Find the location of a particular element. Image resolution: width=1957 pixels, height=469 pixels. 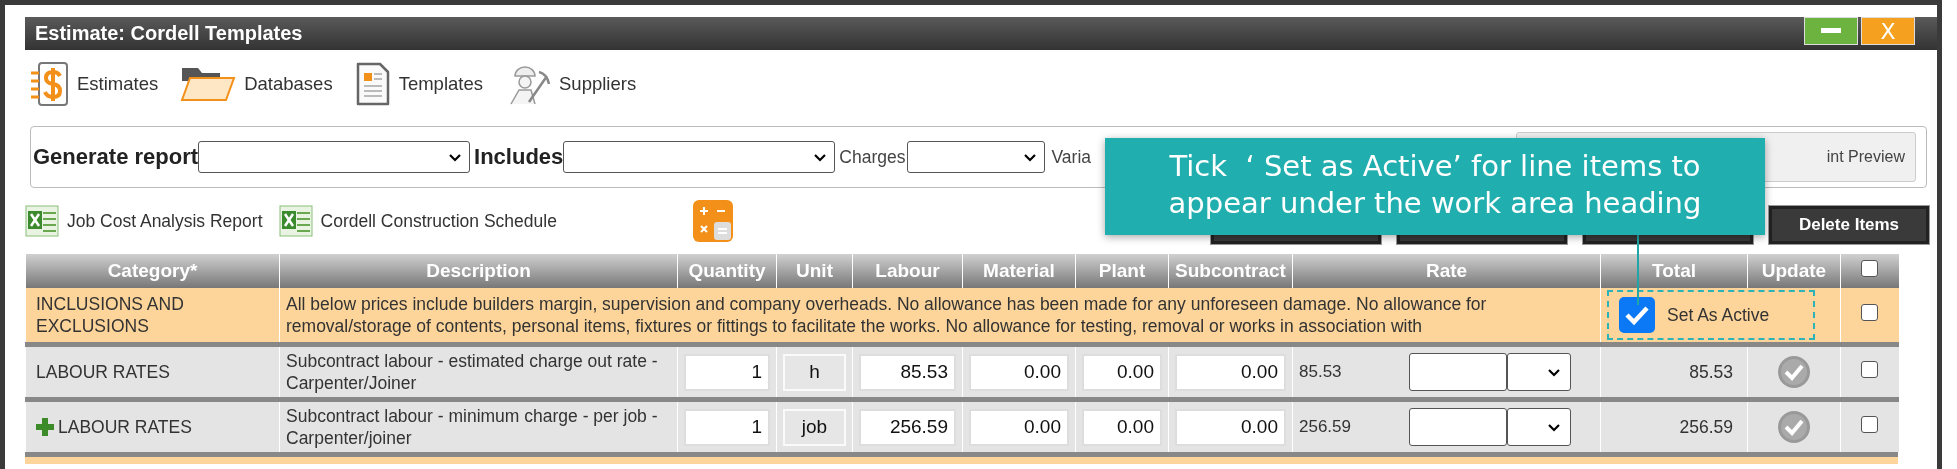

category-text: INCLUSIONS AND EXCLUSIONS is located at coordinates (110, 315).